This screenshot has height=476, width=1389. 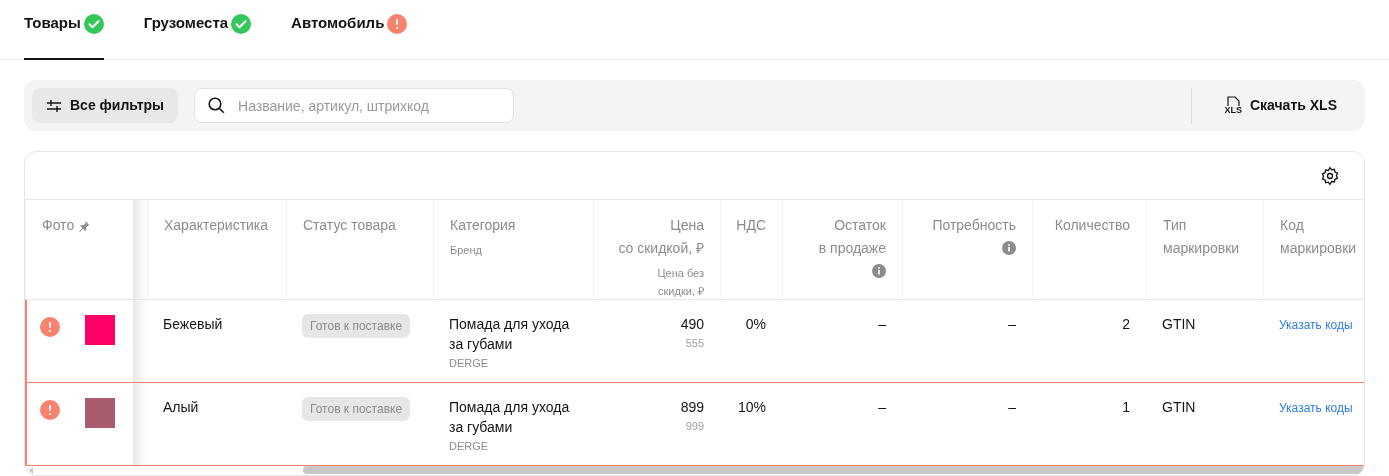 What do you see at coordinates (1126, 407) in the screenshot?
I see `table-cell-text: 1` at bounding box center [1126, 407].